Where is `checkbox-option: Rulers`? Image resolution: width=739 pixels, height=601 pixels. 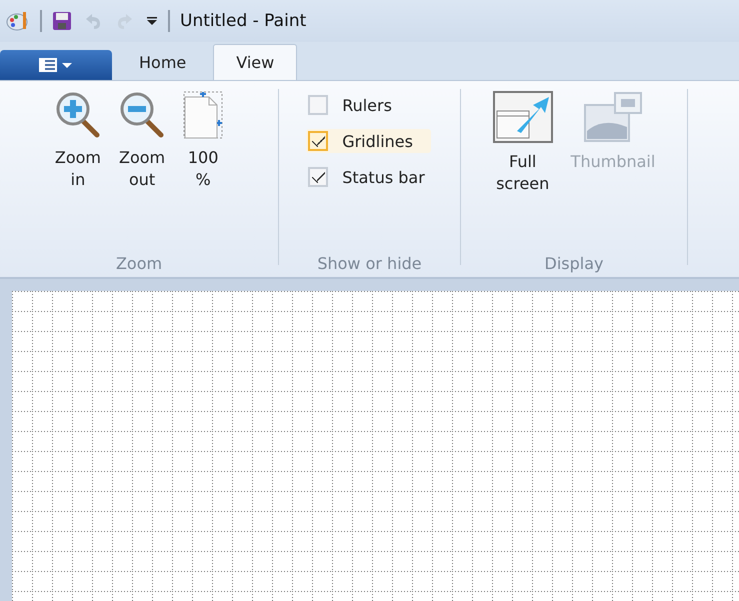 checkbox-option: Rulers is located at coordinates (368, 105).